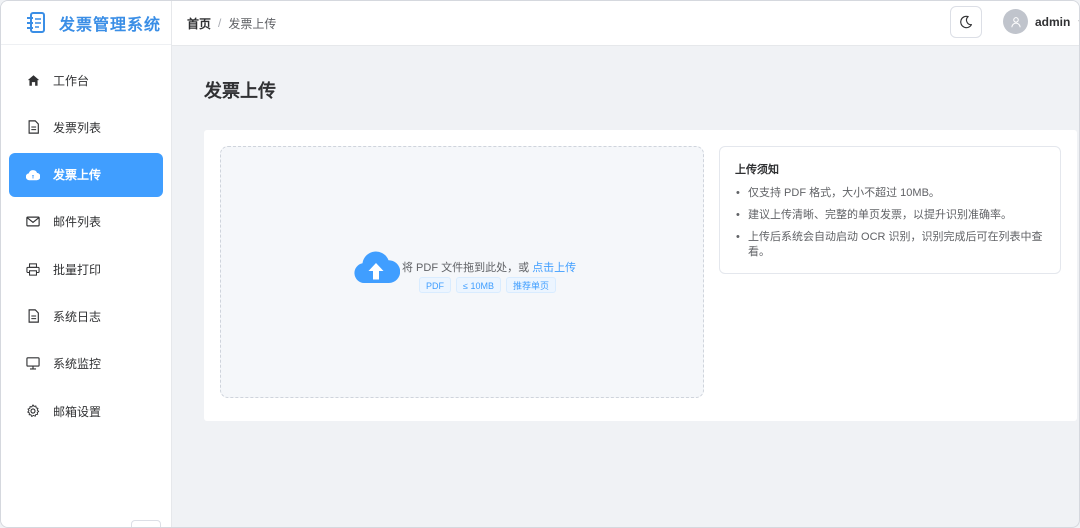  What do you see at coordinates (36, 22) in the screenshot?
I see `invoice-logo-icon` at bounding box center [36, 22].